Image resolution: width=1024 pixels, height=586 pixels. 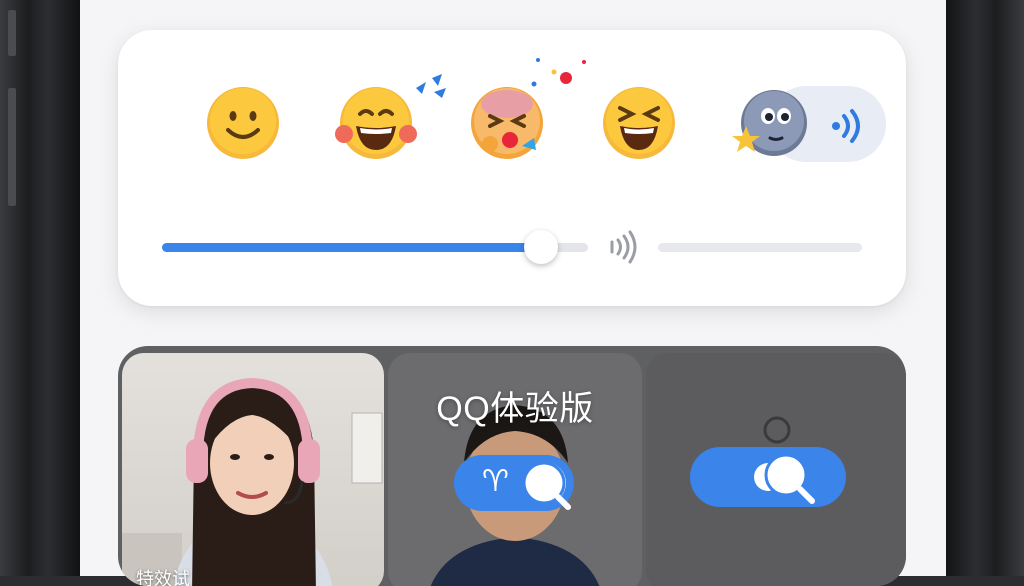 I want to click on call-title: QQ体验版, so click(x=515, y=409).